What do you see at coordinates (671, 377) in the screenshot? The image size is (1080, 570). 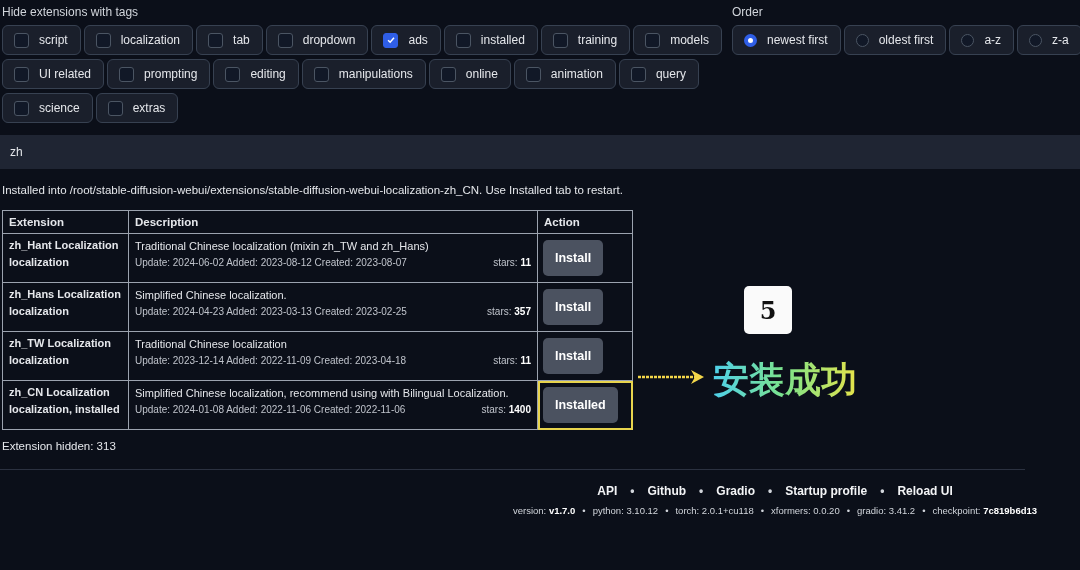 I see `arrow-icon` at bounding box center [671, 377].